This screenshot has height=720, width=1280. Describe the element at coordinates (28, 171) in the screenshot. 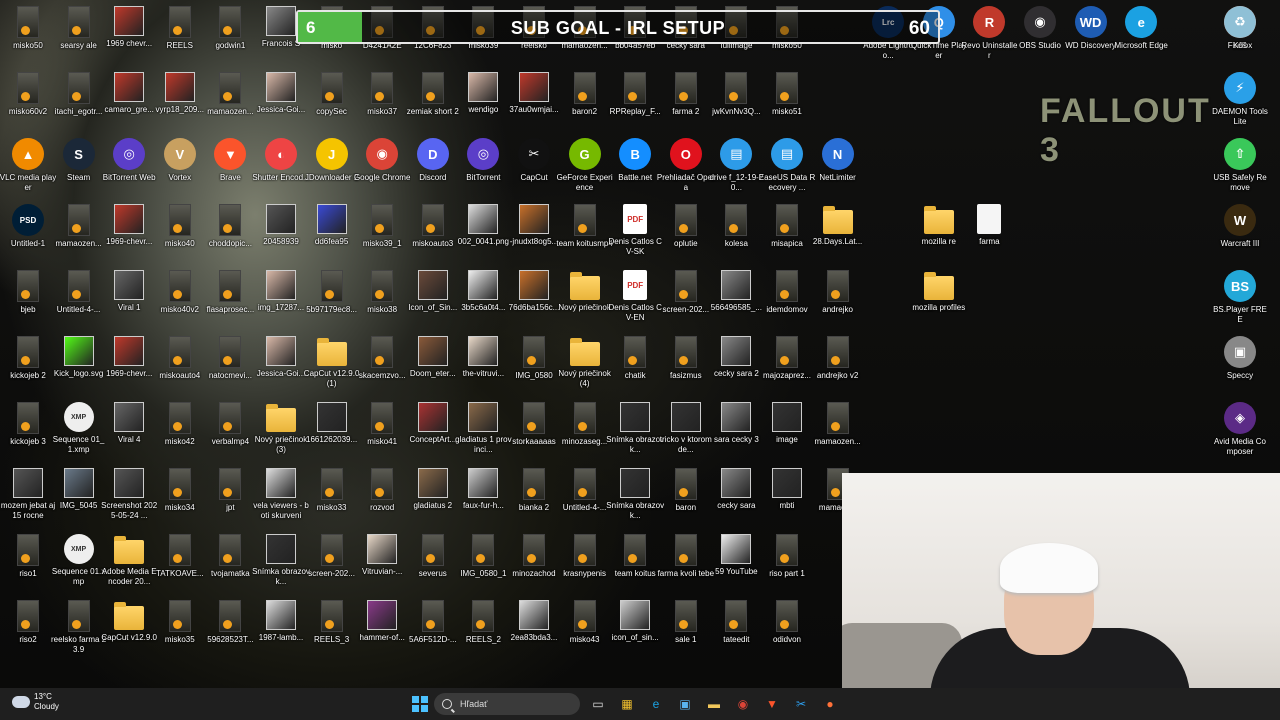

I see `desktop-icon: ▲ VLC media player` at that location.